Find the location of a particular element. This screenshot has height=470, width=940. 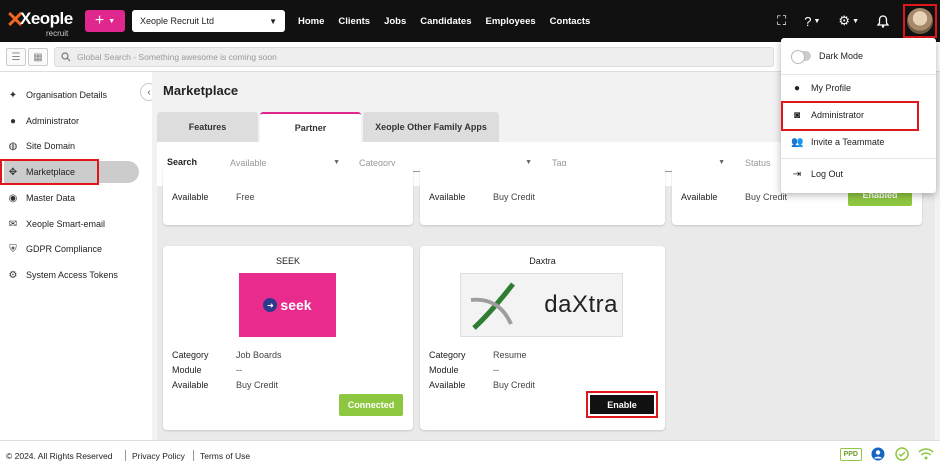

company-select-value: Xeople Recruit Ltd is located at coordinates (177, 21).